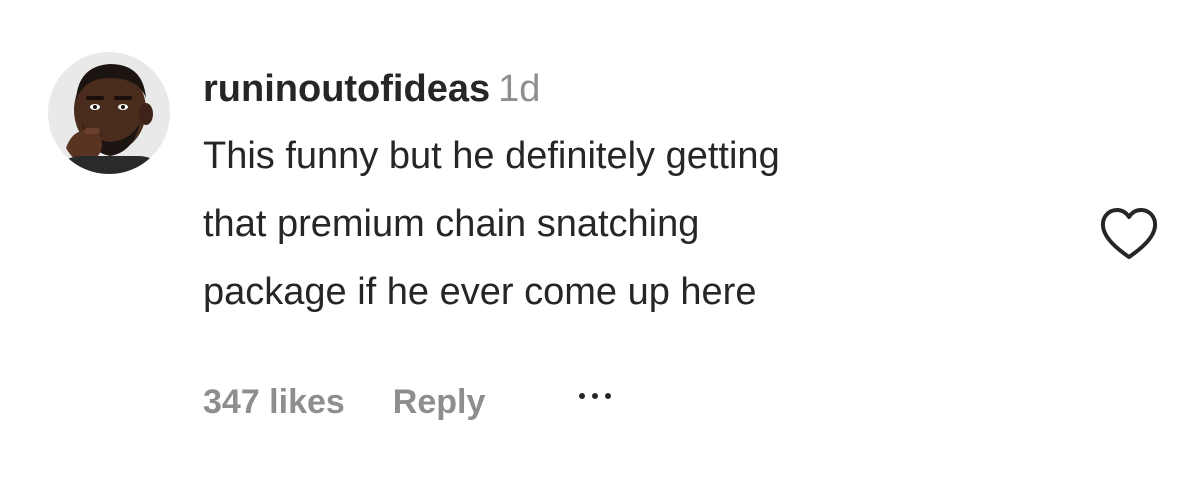 Image resolution: width=1200 pixels, height=479 pixels. I want to click on username-link: runinoutofideas, so click(346, 89).